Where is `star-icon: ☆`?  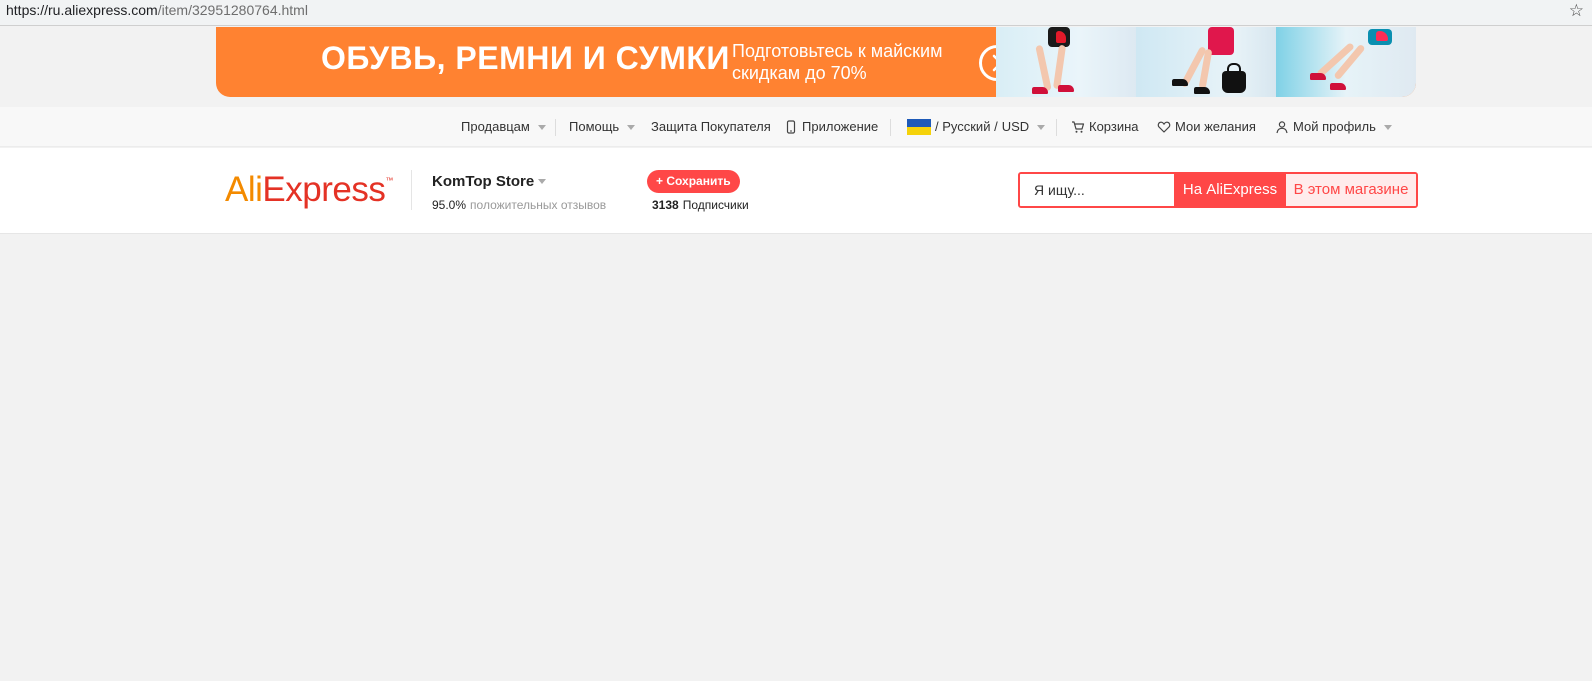 star-icon: ☆ is located at coordinates (1576, 11).